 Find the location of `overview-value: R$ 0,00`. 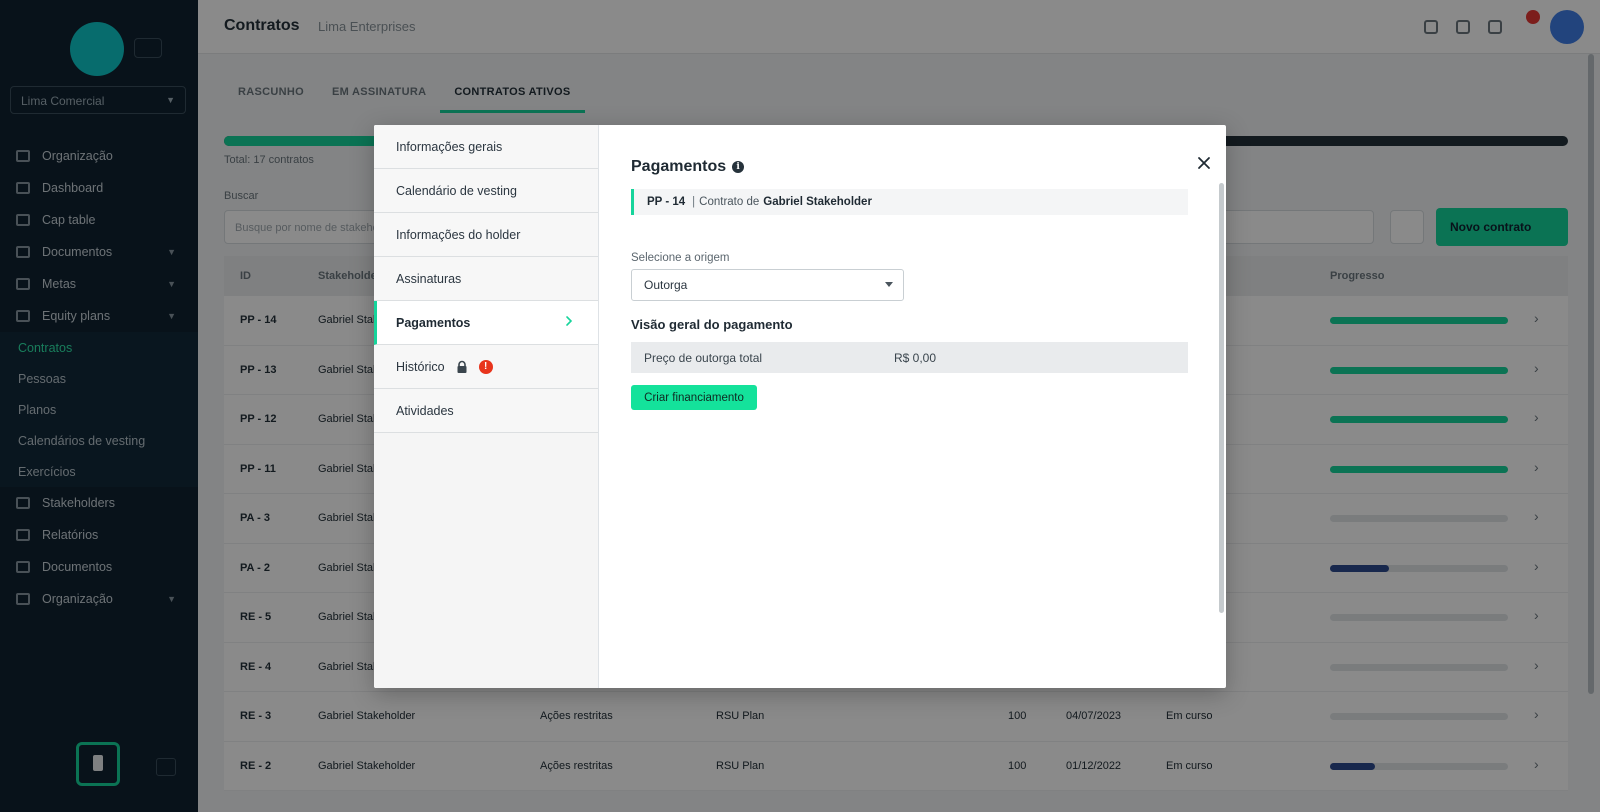

overview-value: R$ 0,00 is located at coordinates (915, 358).